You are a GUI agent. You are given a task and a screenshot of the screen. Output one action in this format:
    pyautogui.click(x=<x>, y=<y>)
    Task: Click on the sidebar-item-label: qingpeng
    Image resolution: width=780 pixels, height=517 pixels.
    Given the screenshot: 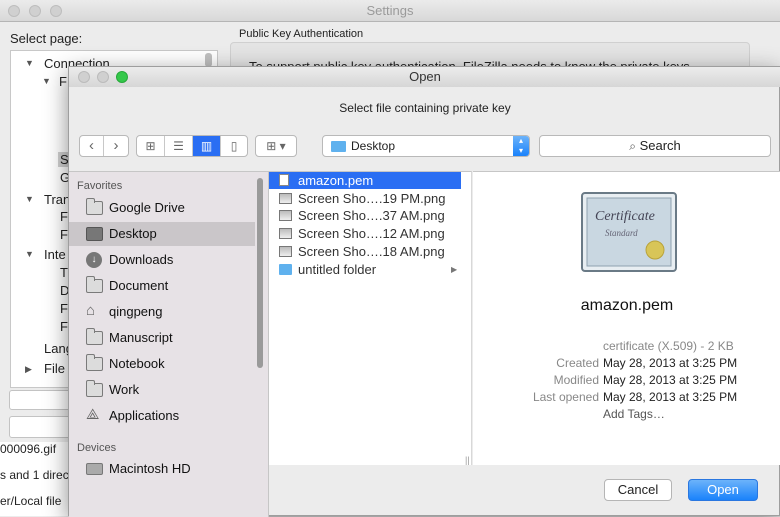 What is the action you would take?
    pyautogui.click(x=136, y=311)
    